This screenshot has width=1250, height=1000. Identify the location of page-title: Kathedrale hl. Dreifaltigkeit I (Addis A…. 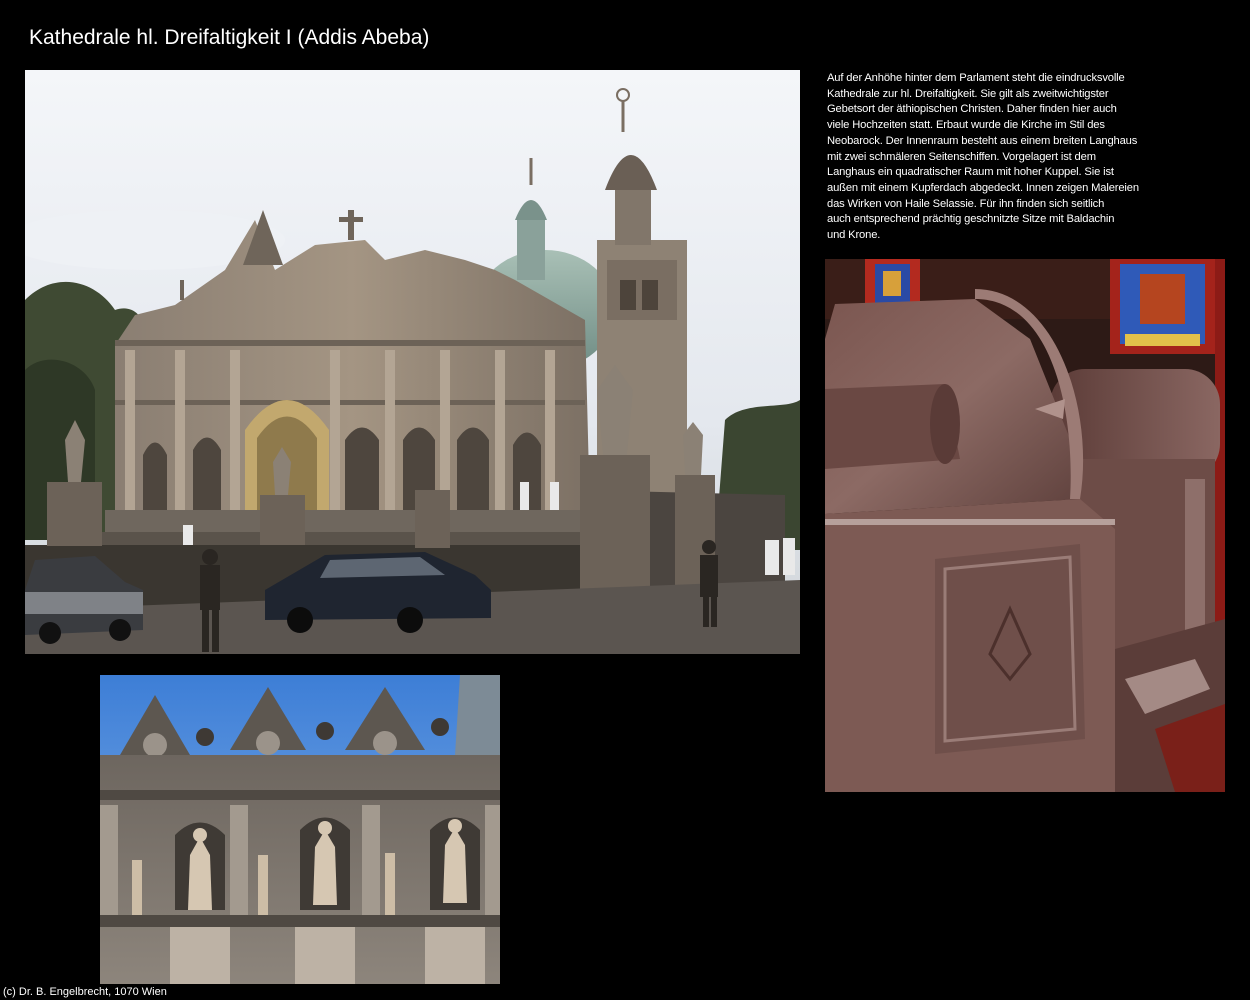
(229, 37).